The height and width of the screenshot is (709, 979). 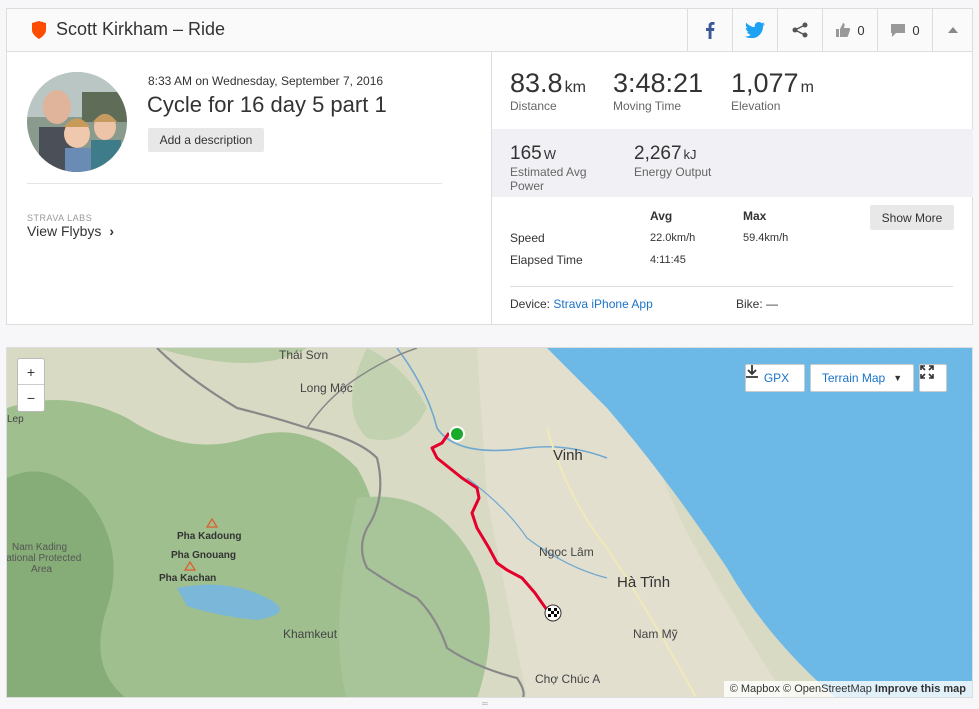 What do you see at coordinates (756, 106) in the screenshot?
I see `elevation-label: Elevation` at bounding box center [756, 106].